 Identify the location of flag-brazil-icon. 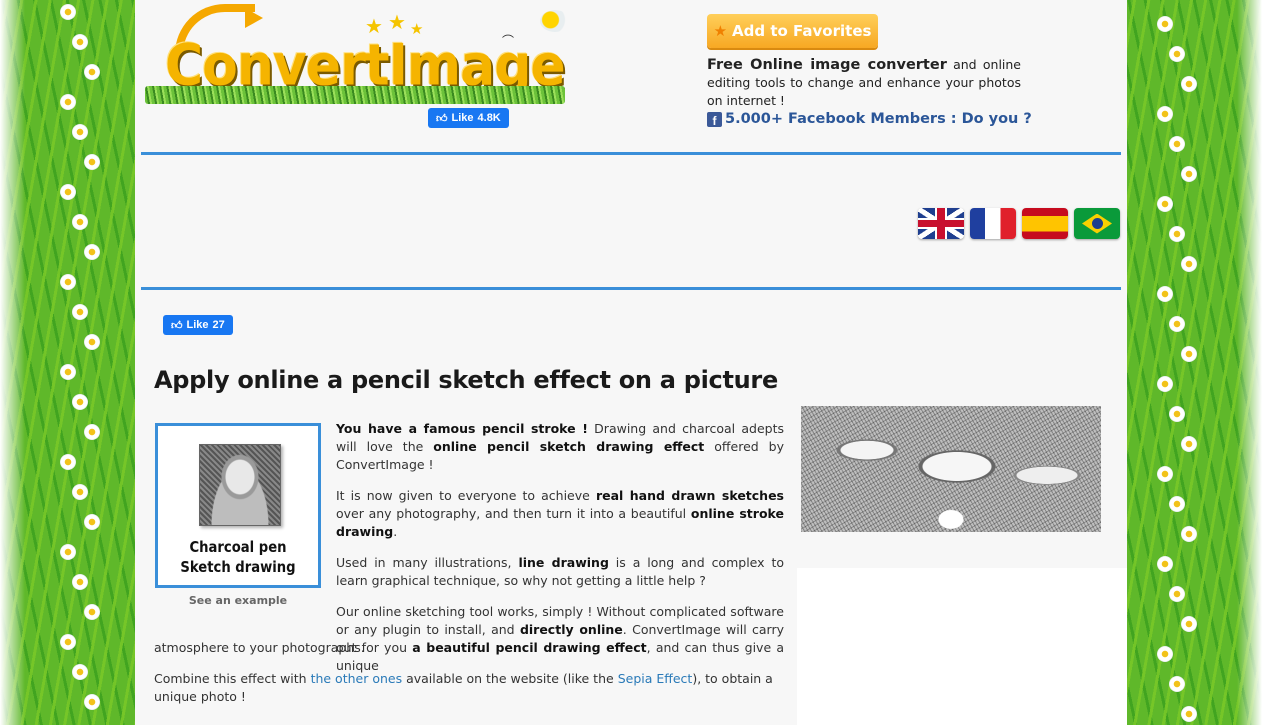
(1097, 223).